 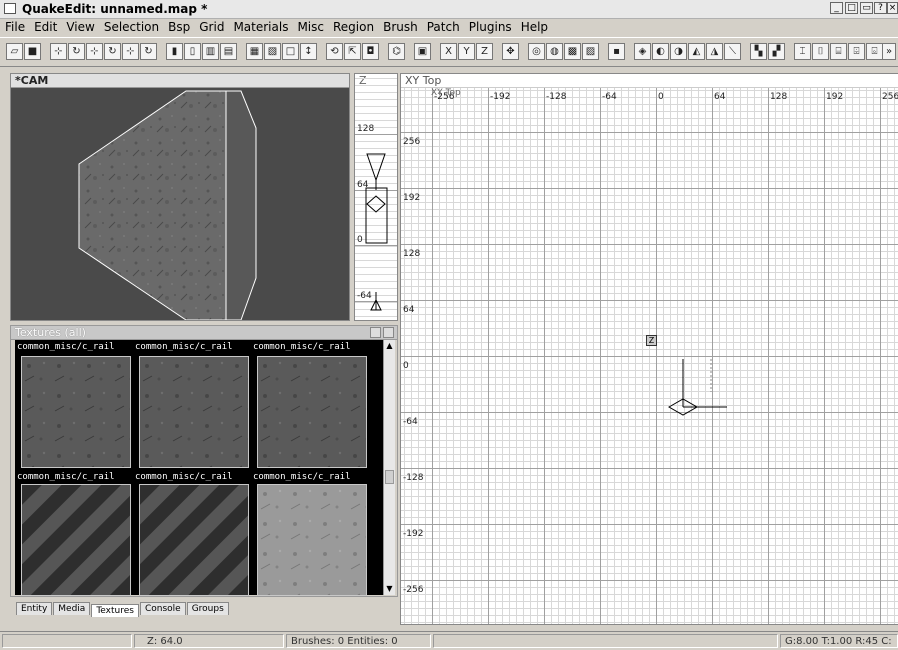 I want to click on patch-cone-icon: ◈, so click(x=642, y=51).